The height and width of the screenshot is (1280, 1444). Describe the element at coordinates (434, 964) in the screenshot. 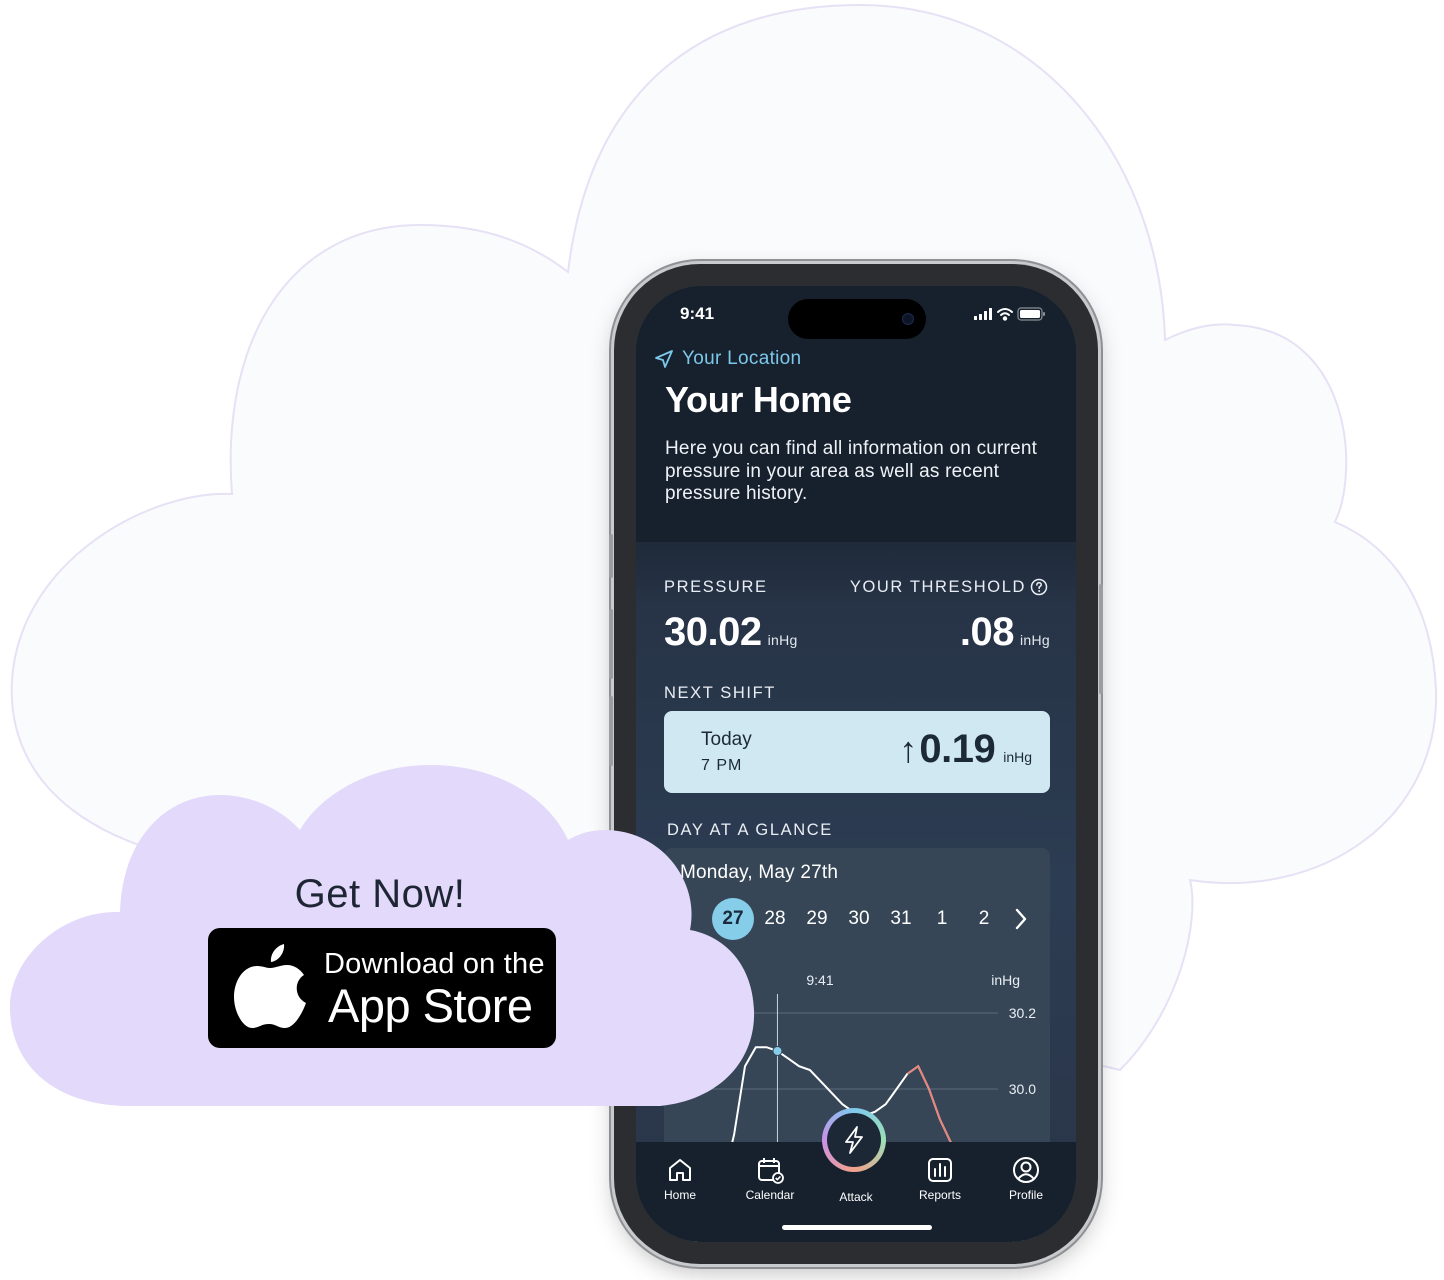

I see `badge-line1: Download on the` at that location.